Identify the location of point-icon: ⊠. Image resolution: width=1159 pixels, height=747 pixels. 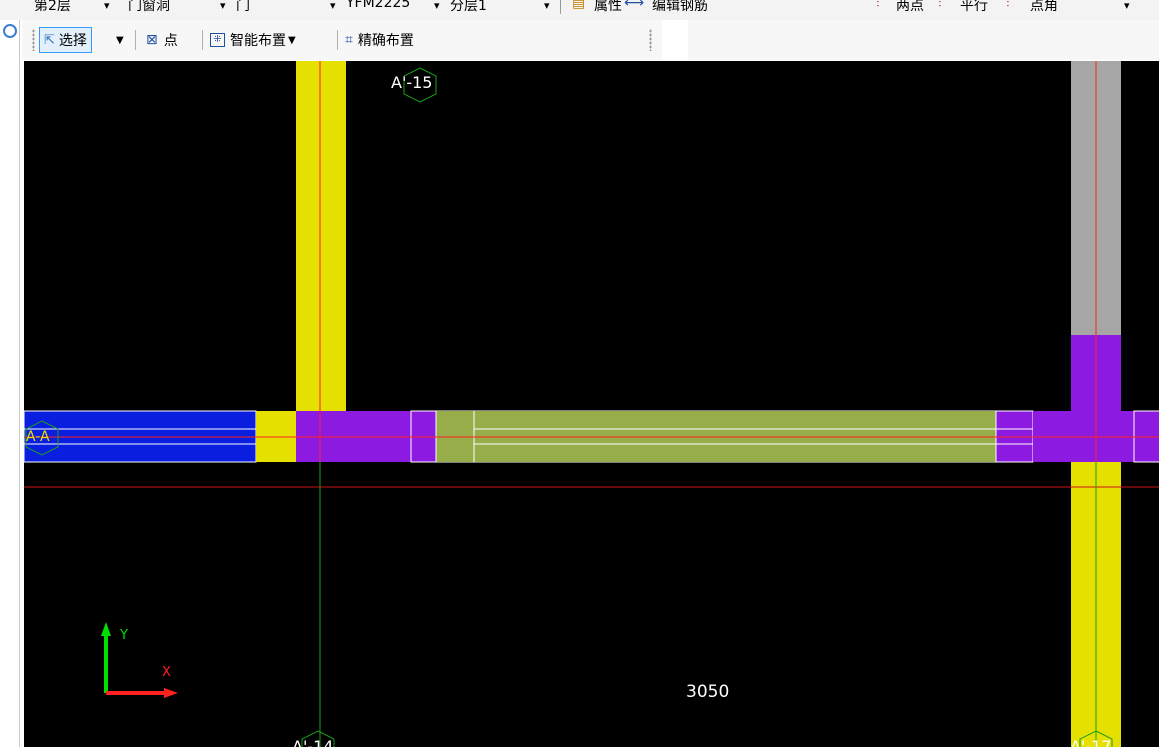
(152, 40).